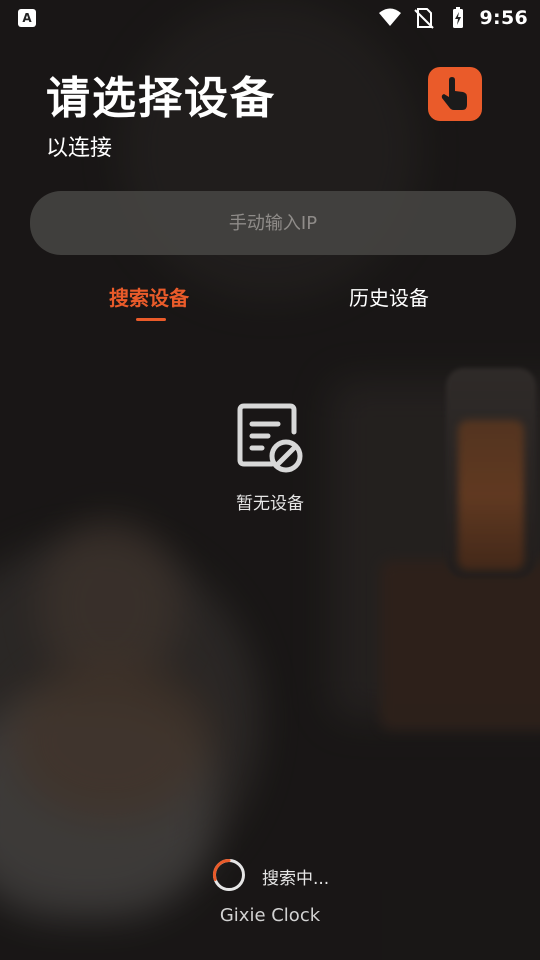  Describe the element at coordinates (457, 17) in the screenshot. I see `battery-charging-icon` at that location.